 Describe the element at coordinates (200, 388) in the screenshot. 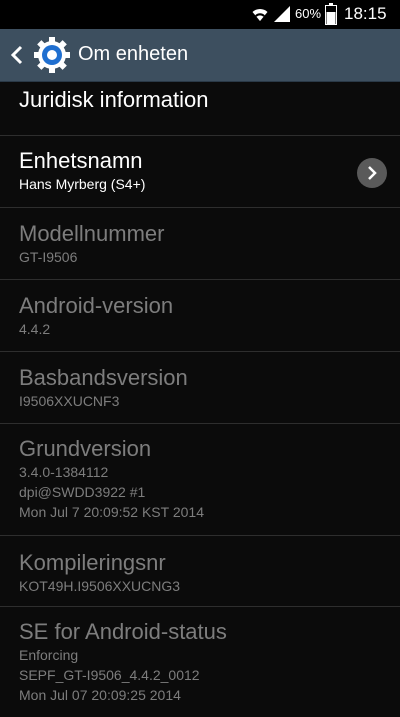

I see `list-item-basbandsversion: Basbandsversion I9506XXUCNF3` at that location.